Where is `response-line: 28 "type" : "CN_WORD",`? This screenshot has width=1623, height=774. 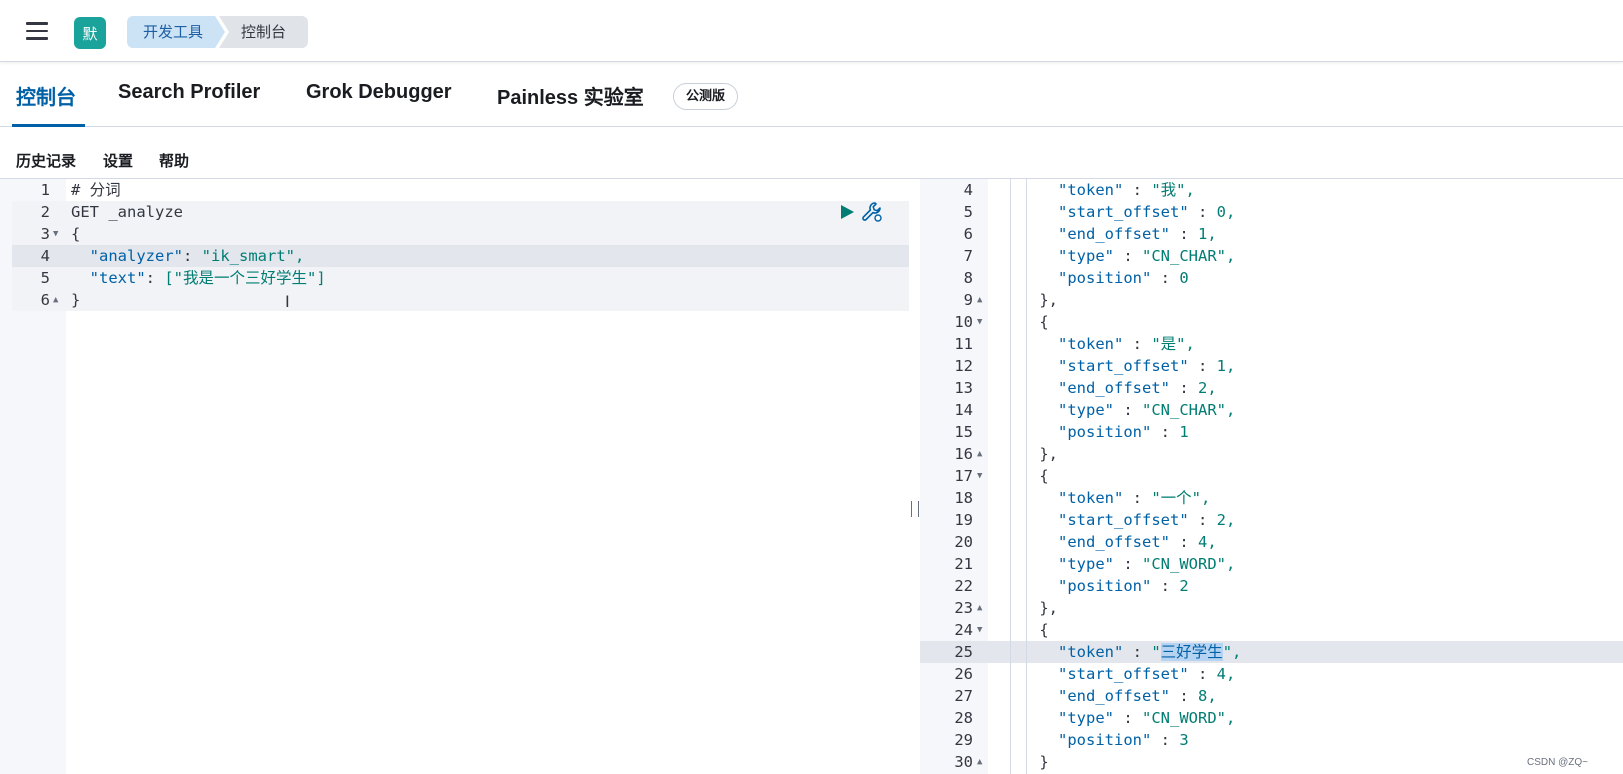
response-line: 28 "type" : "CN_WORD", is located at coordinates (1271, 718).